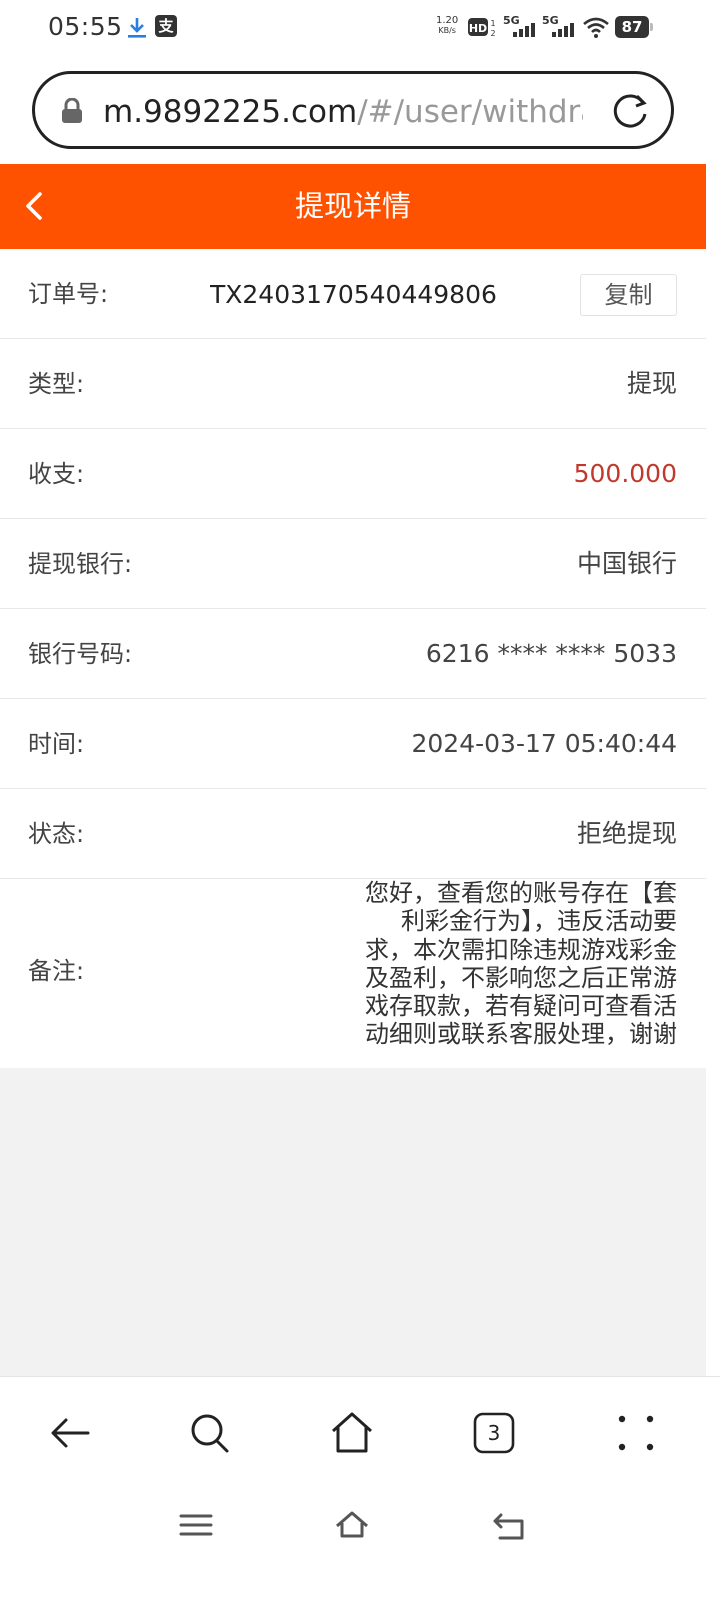 Image resolution: width=720 pixels, height=1600 pixels. I want to click on type-row: 类型: 提现, so click(353, 384).